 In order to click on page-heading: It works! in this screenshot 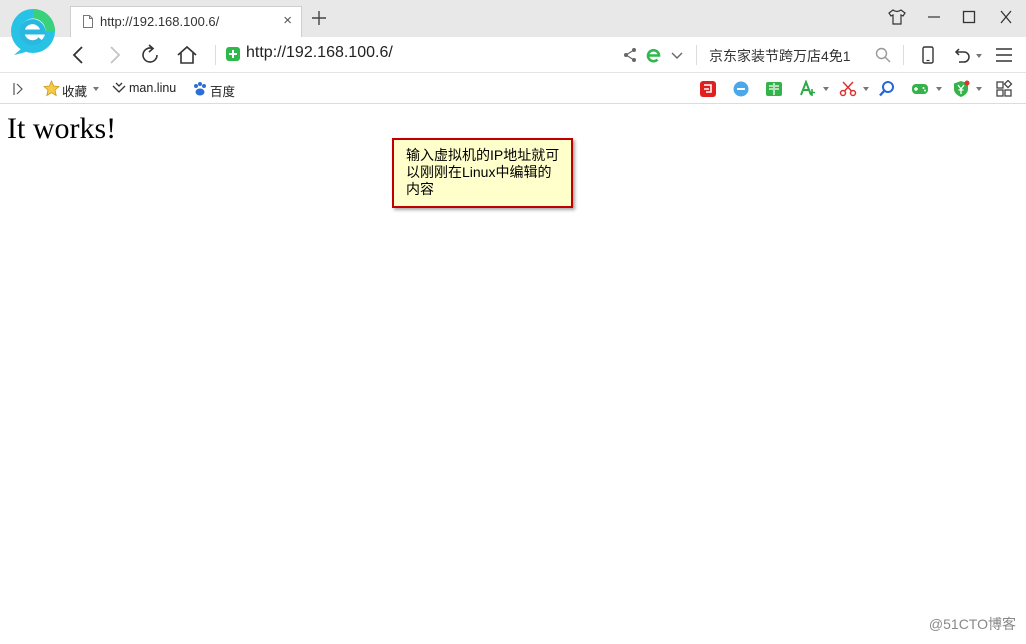, I will do `click(62, 128)`.